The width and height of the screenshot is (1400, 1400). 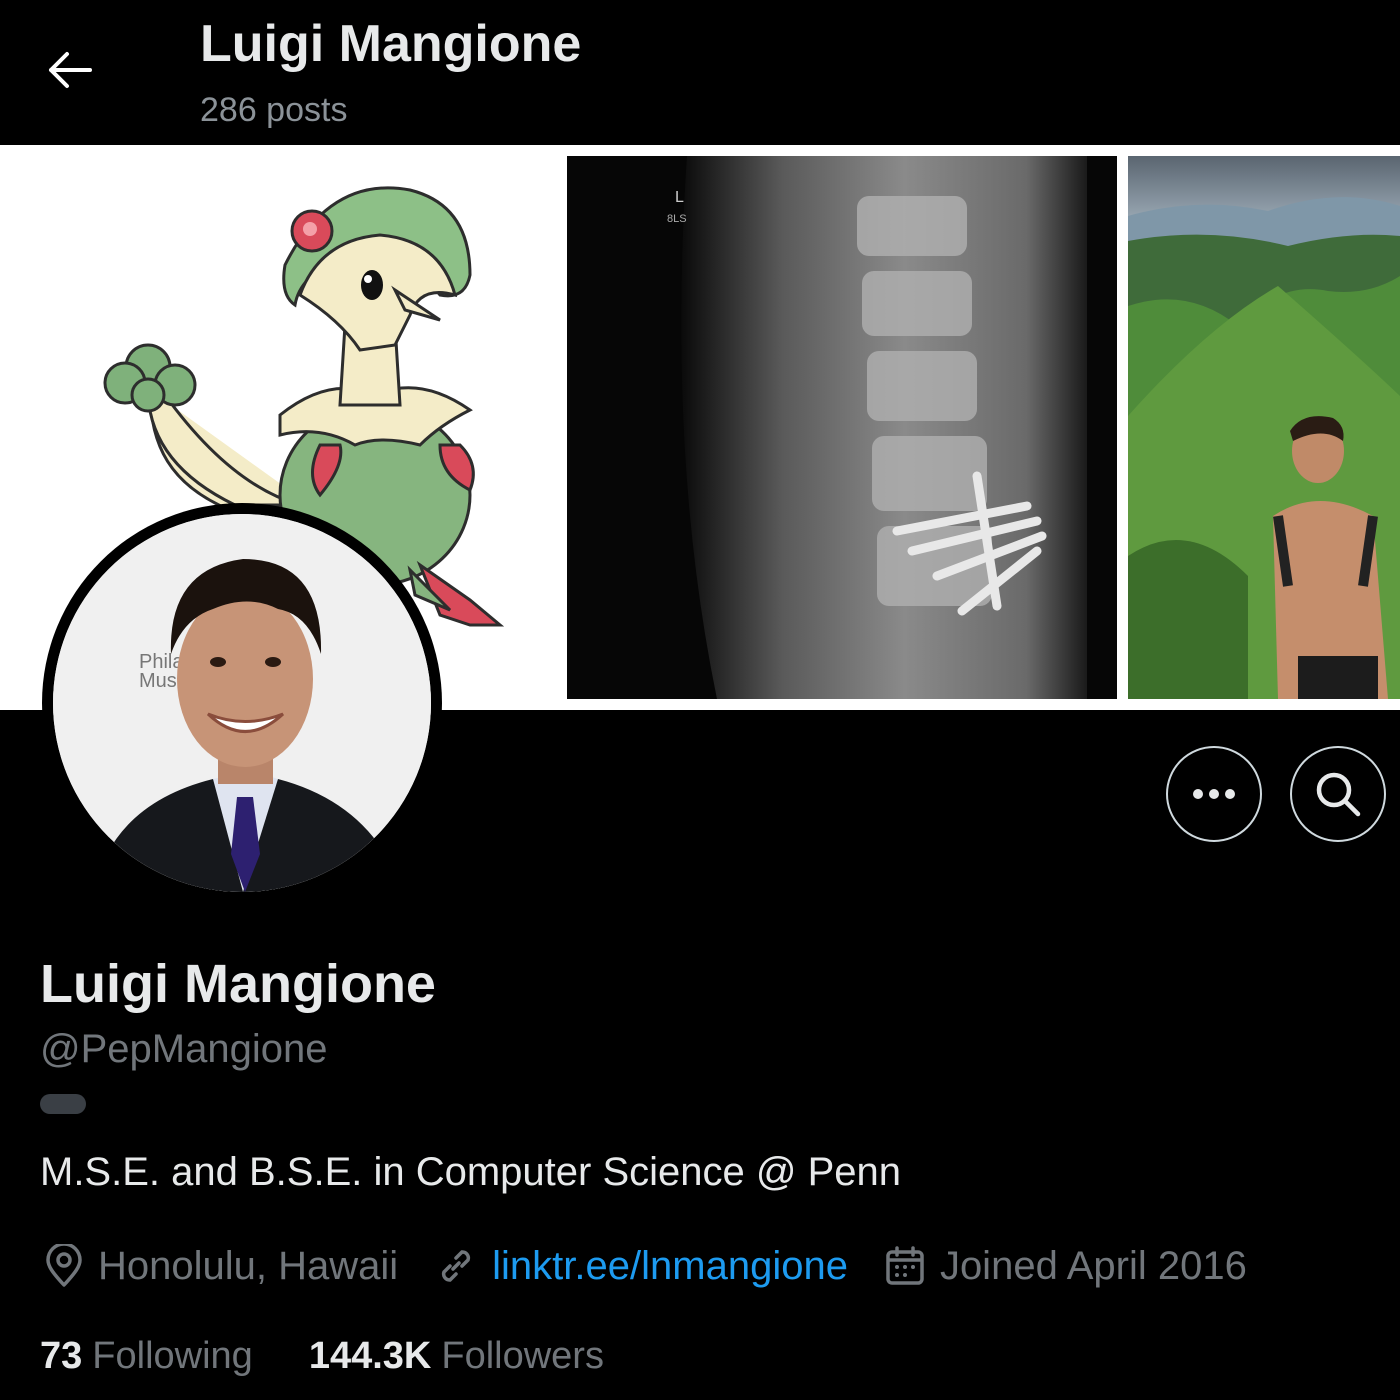 What do you see at coordinates (248, 1265) in the screenshot?
I see `location-text: Honolulu, Hawaii` at bounding box center [248, 1265].